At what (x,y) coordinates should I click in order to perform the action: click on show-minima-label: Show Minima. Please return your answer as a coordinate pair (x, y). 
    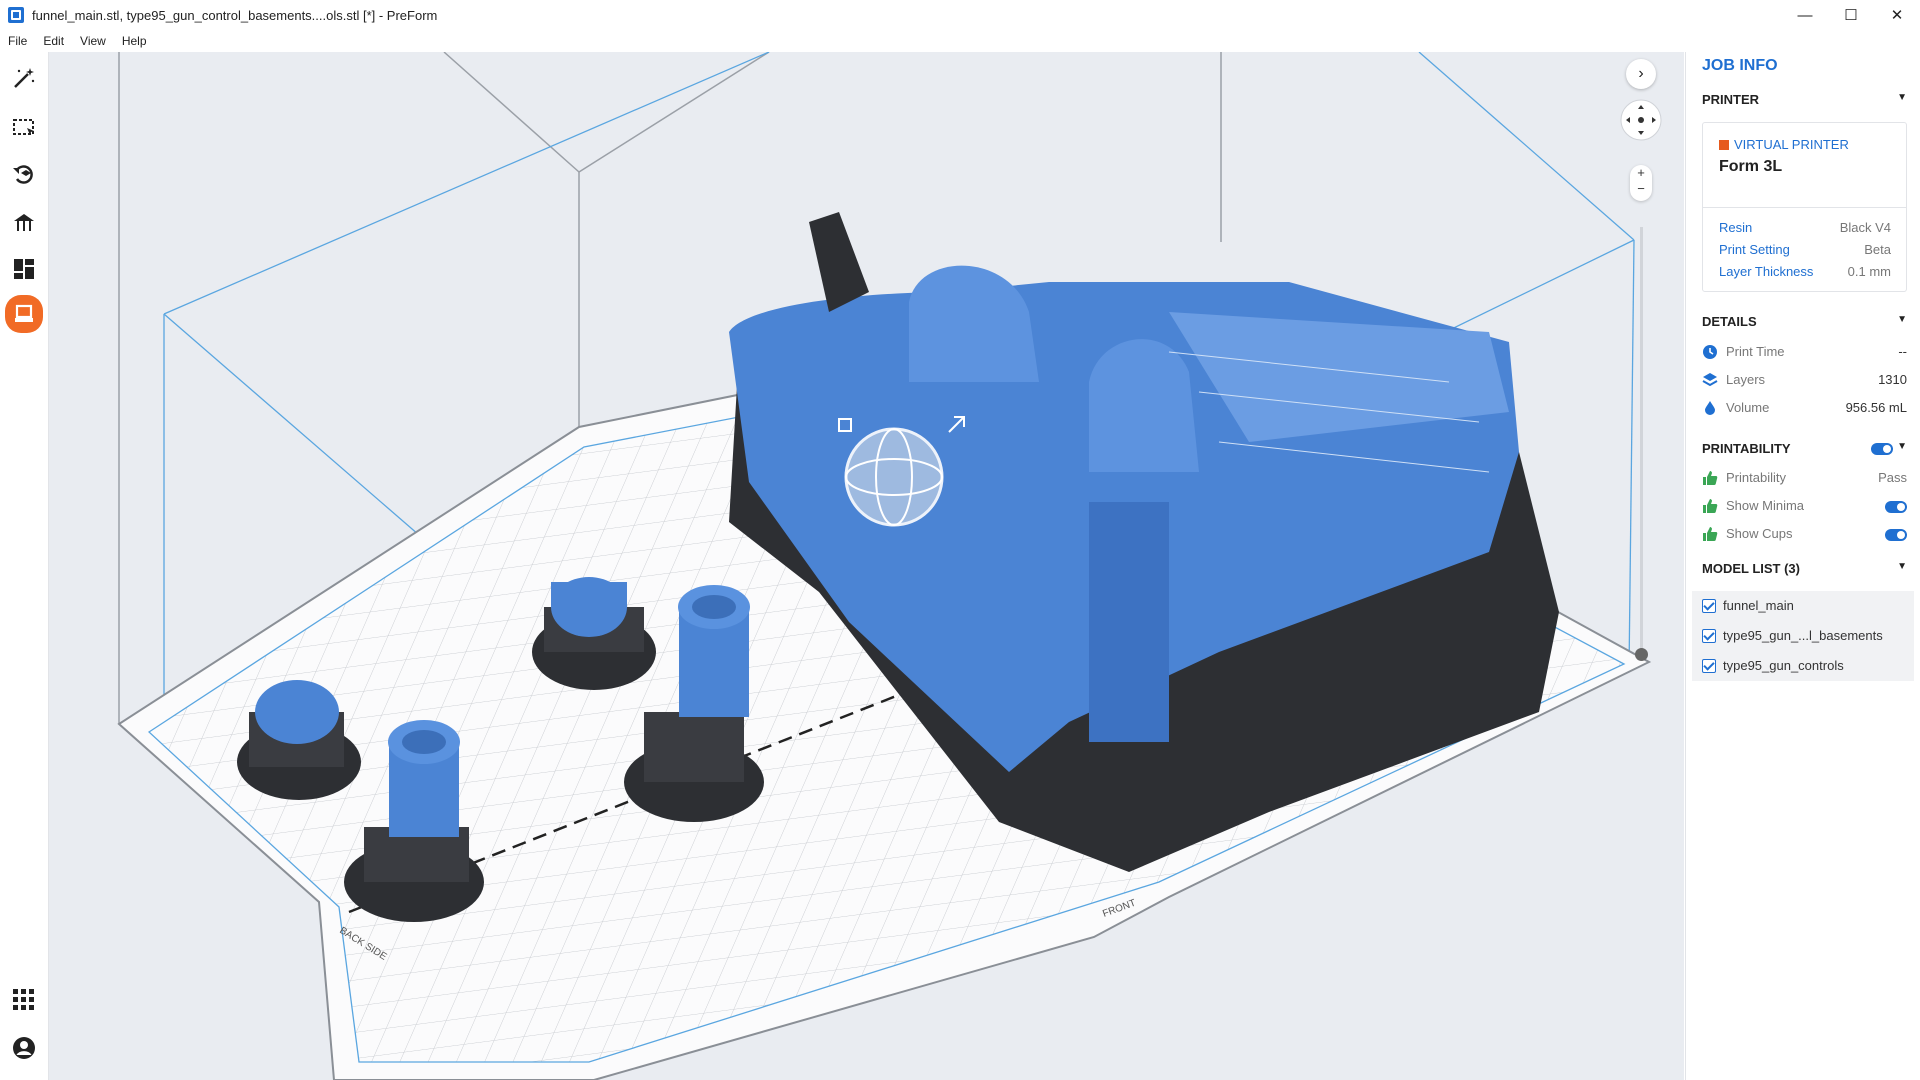
    Looking at the image, I should click on (1765, 505).